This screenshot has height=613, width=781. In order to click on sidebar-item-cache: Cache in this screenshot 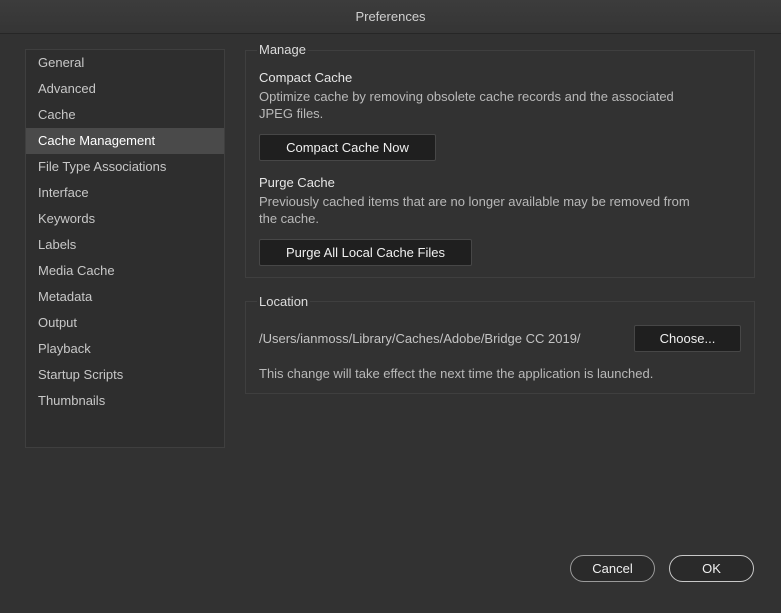, I will do `click(125, 115)`.